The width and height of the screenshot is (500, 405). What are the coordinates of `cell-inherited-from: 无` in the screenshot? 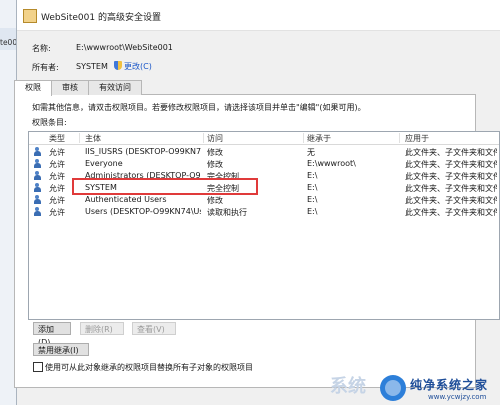 It's located at (311, 152).